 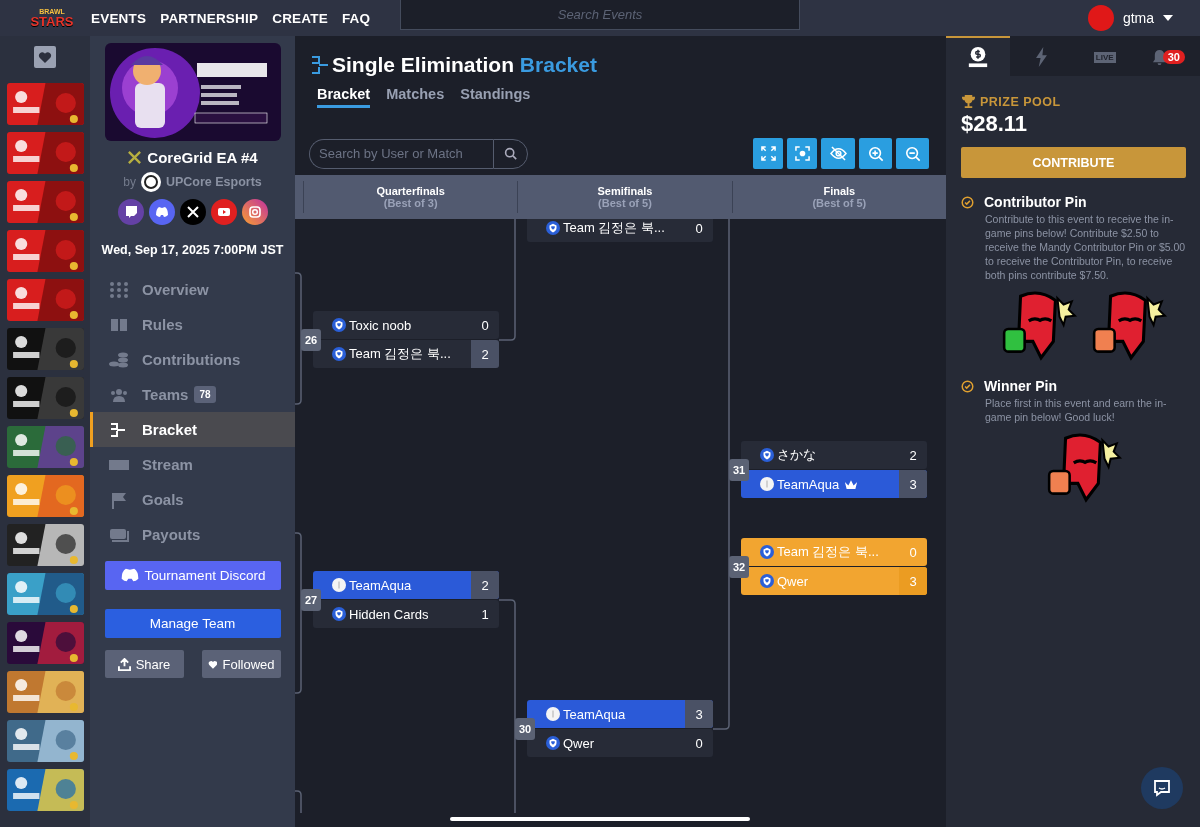 I want to click on focus-button, so click(x=802, y=153).